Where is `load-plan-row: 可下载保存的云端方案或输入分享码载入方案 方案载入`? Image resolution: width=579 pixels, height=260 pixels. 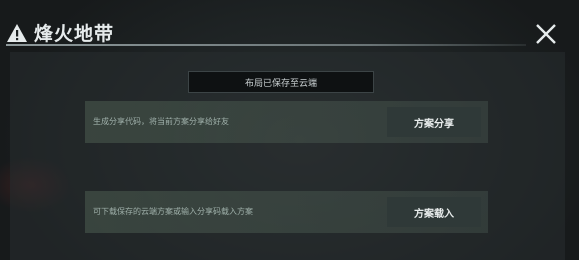 load-plan-row: 可下载保存的云端方案或输入分享码载入方案 方案载入 is located at coordinates (286, 212).